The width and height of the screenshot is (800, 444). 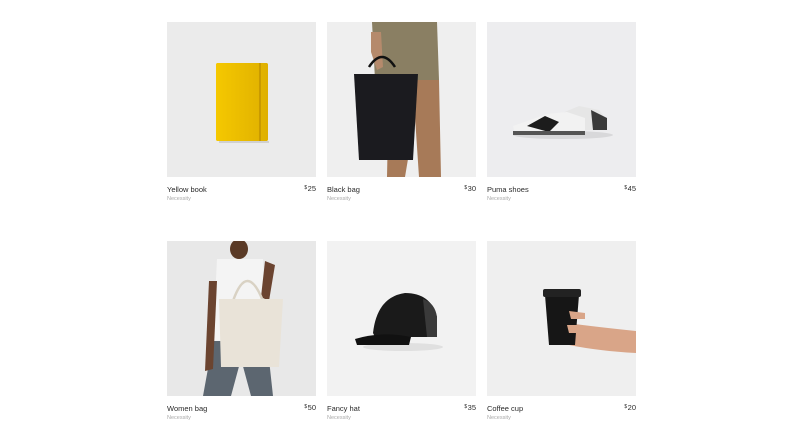 What do you see at coordinates (470, 407) in the screenshot?
I see `product-price: $35` at bounding box center [470, 407].